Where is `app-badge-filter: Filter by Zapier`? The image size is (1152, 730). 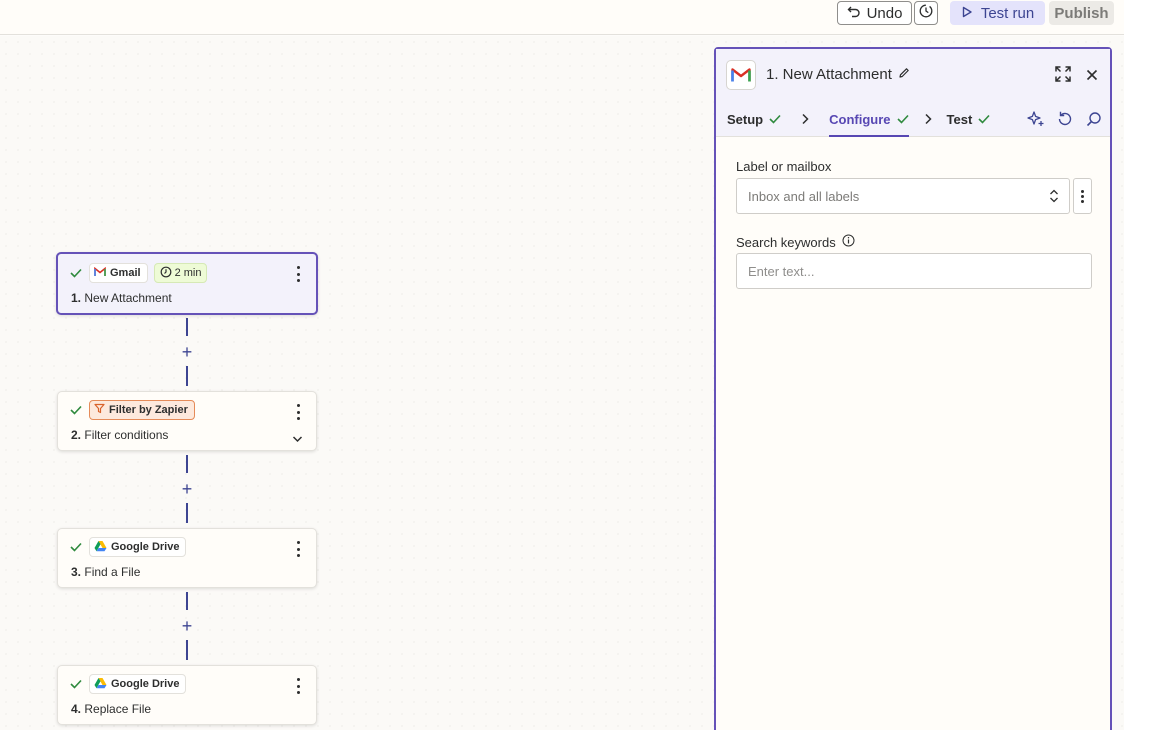
app-badge-filter: Filter by Zapier is located at coordinates (142, 410).